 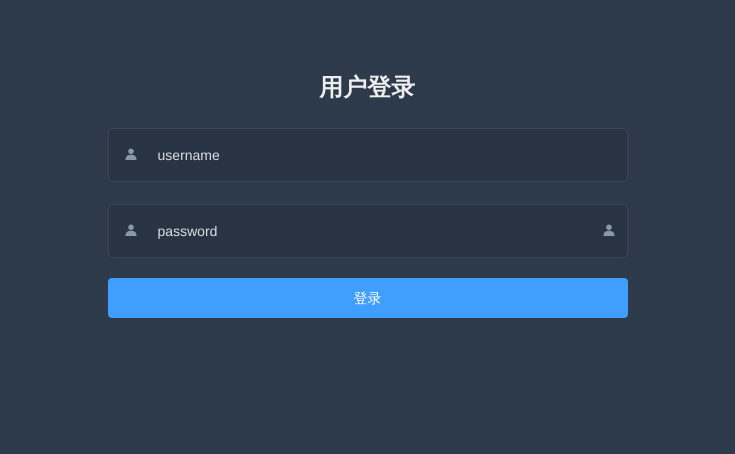 What do you see at coordinates (368, 231) in the screenshot?
I see `input-field: password` at bounding box center [368, 231].